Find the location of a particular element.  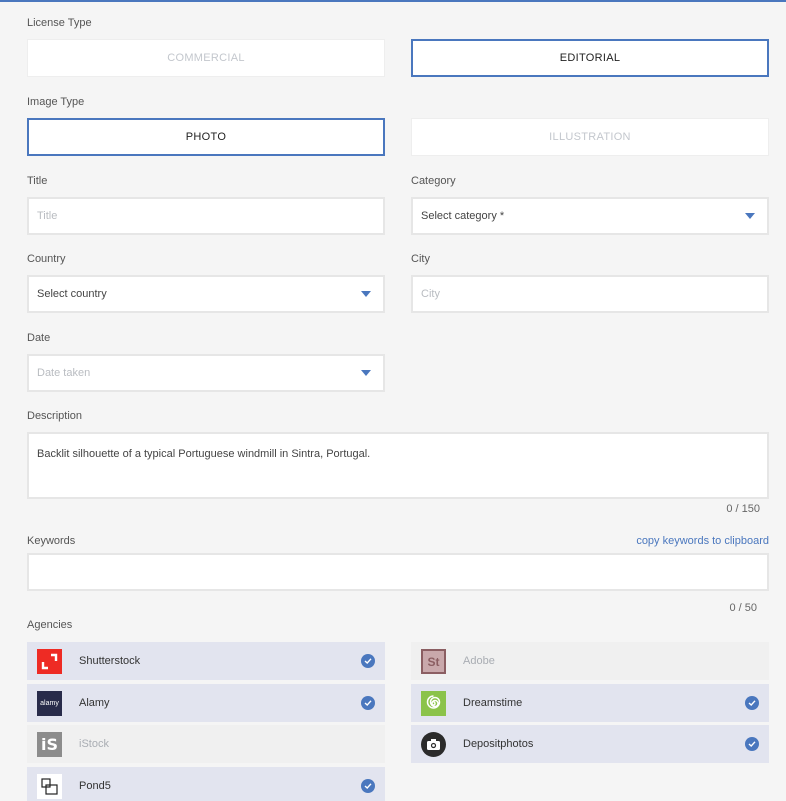

agency-name: Pond5 is located at coordinates (95, 786).